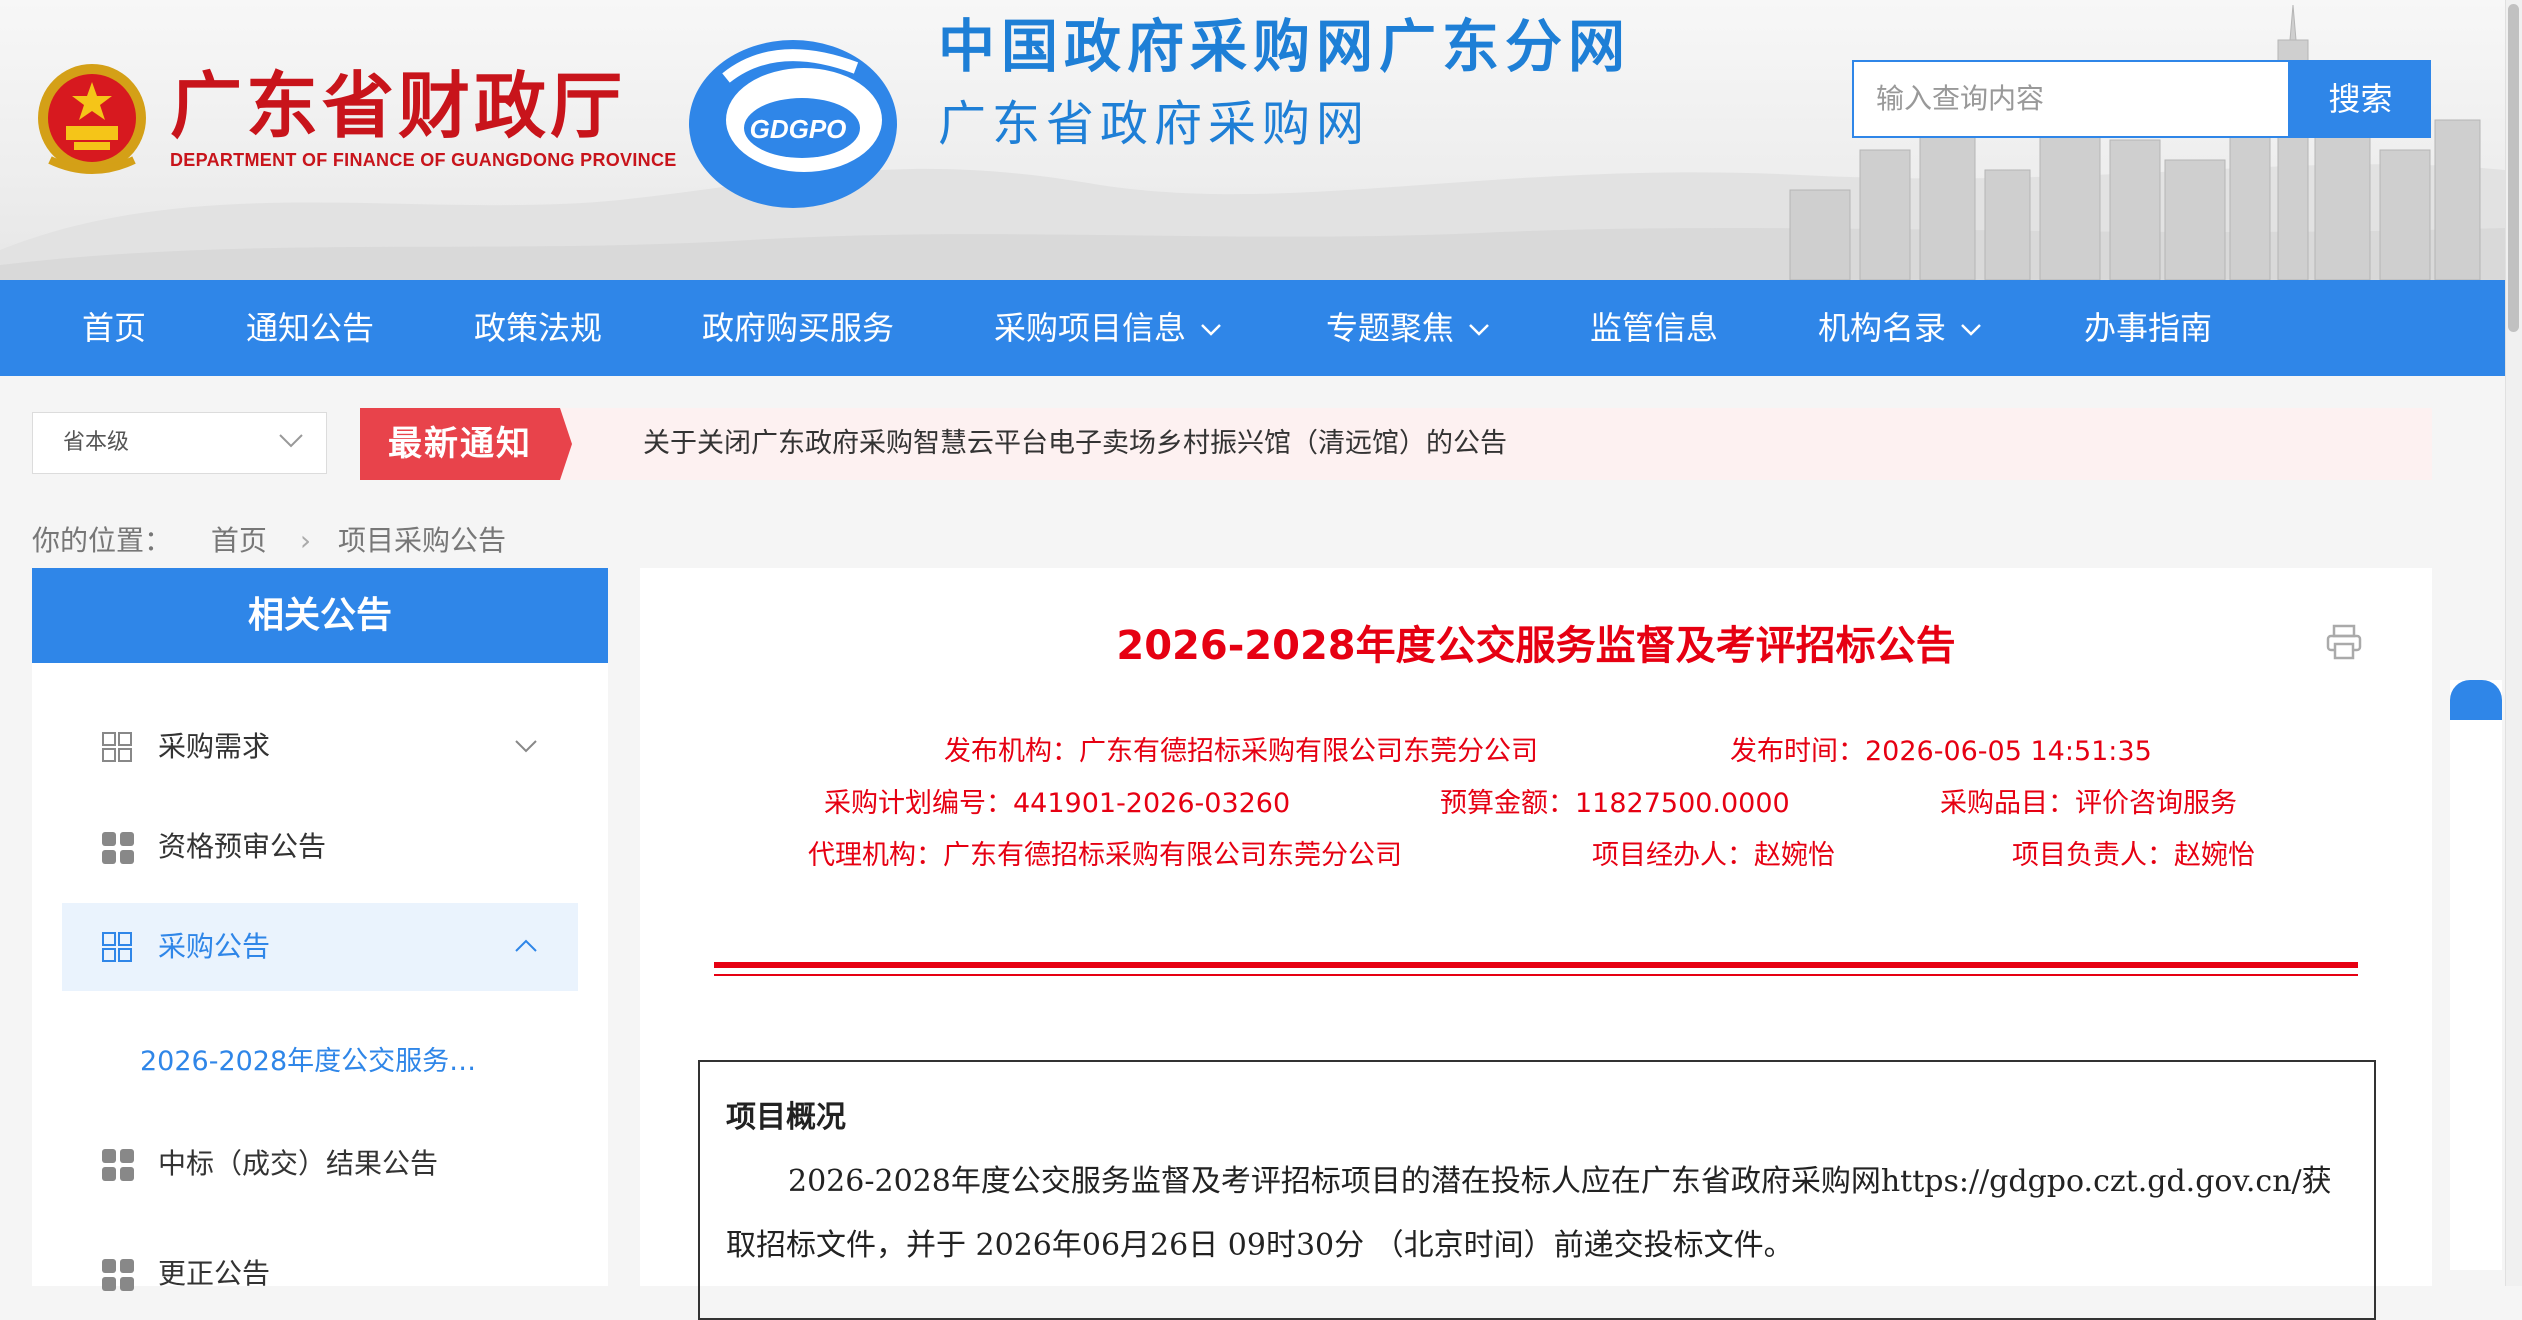 The width and height of the screenshot is (2522, 1320). I want to click on nav-item-special-topics: 专题聚焦, so click(1408, 328).